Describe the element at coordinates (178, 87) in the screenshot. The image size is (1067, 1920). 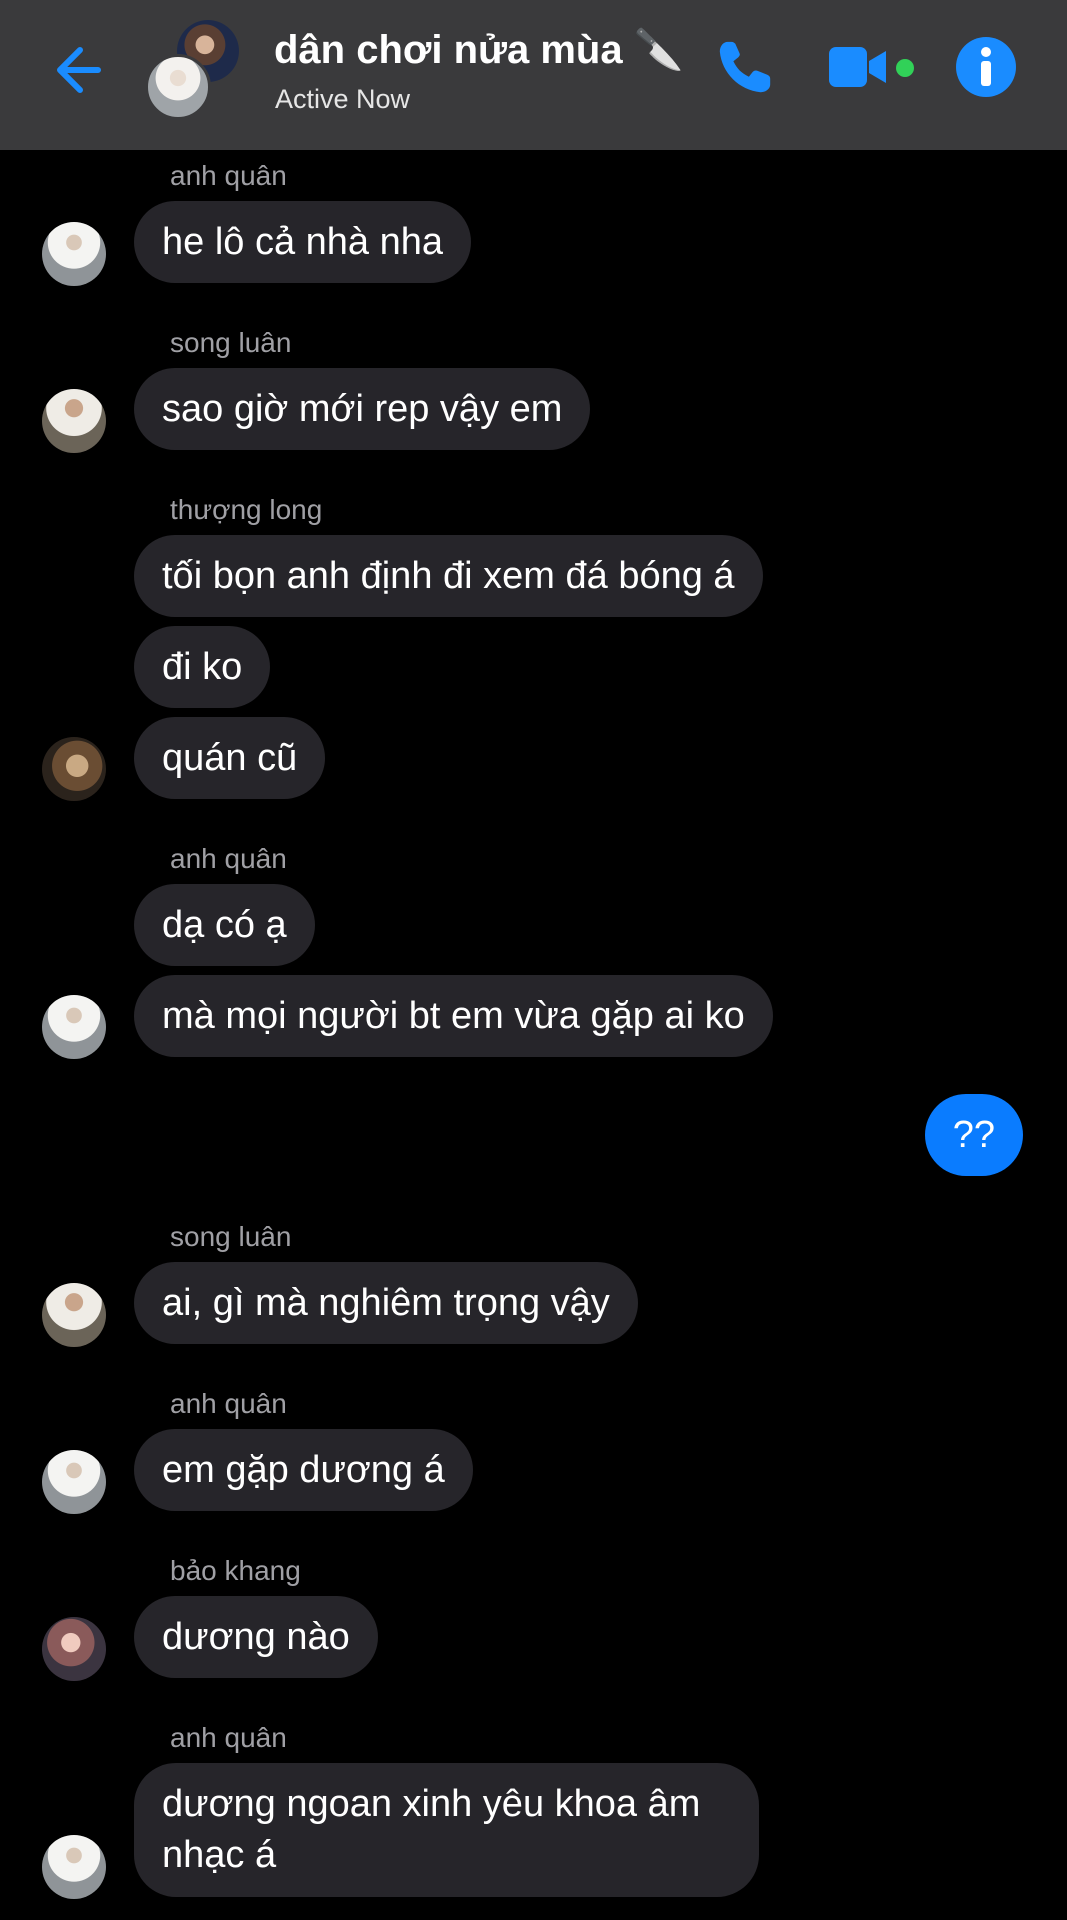
I see `member-avatar` at that location.